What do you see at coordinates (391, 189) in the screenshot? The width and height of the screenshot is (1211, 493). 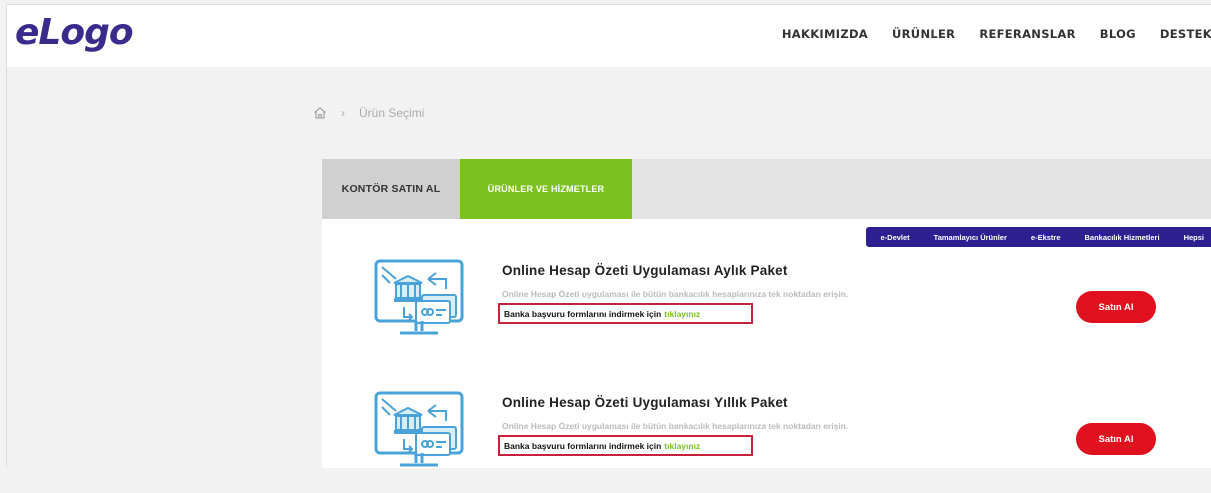 I see `tab-kontor-satin-al: KONTÖR SATIN AL` at bounding box center [391, 189].